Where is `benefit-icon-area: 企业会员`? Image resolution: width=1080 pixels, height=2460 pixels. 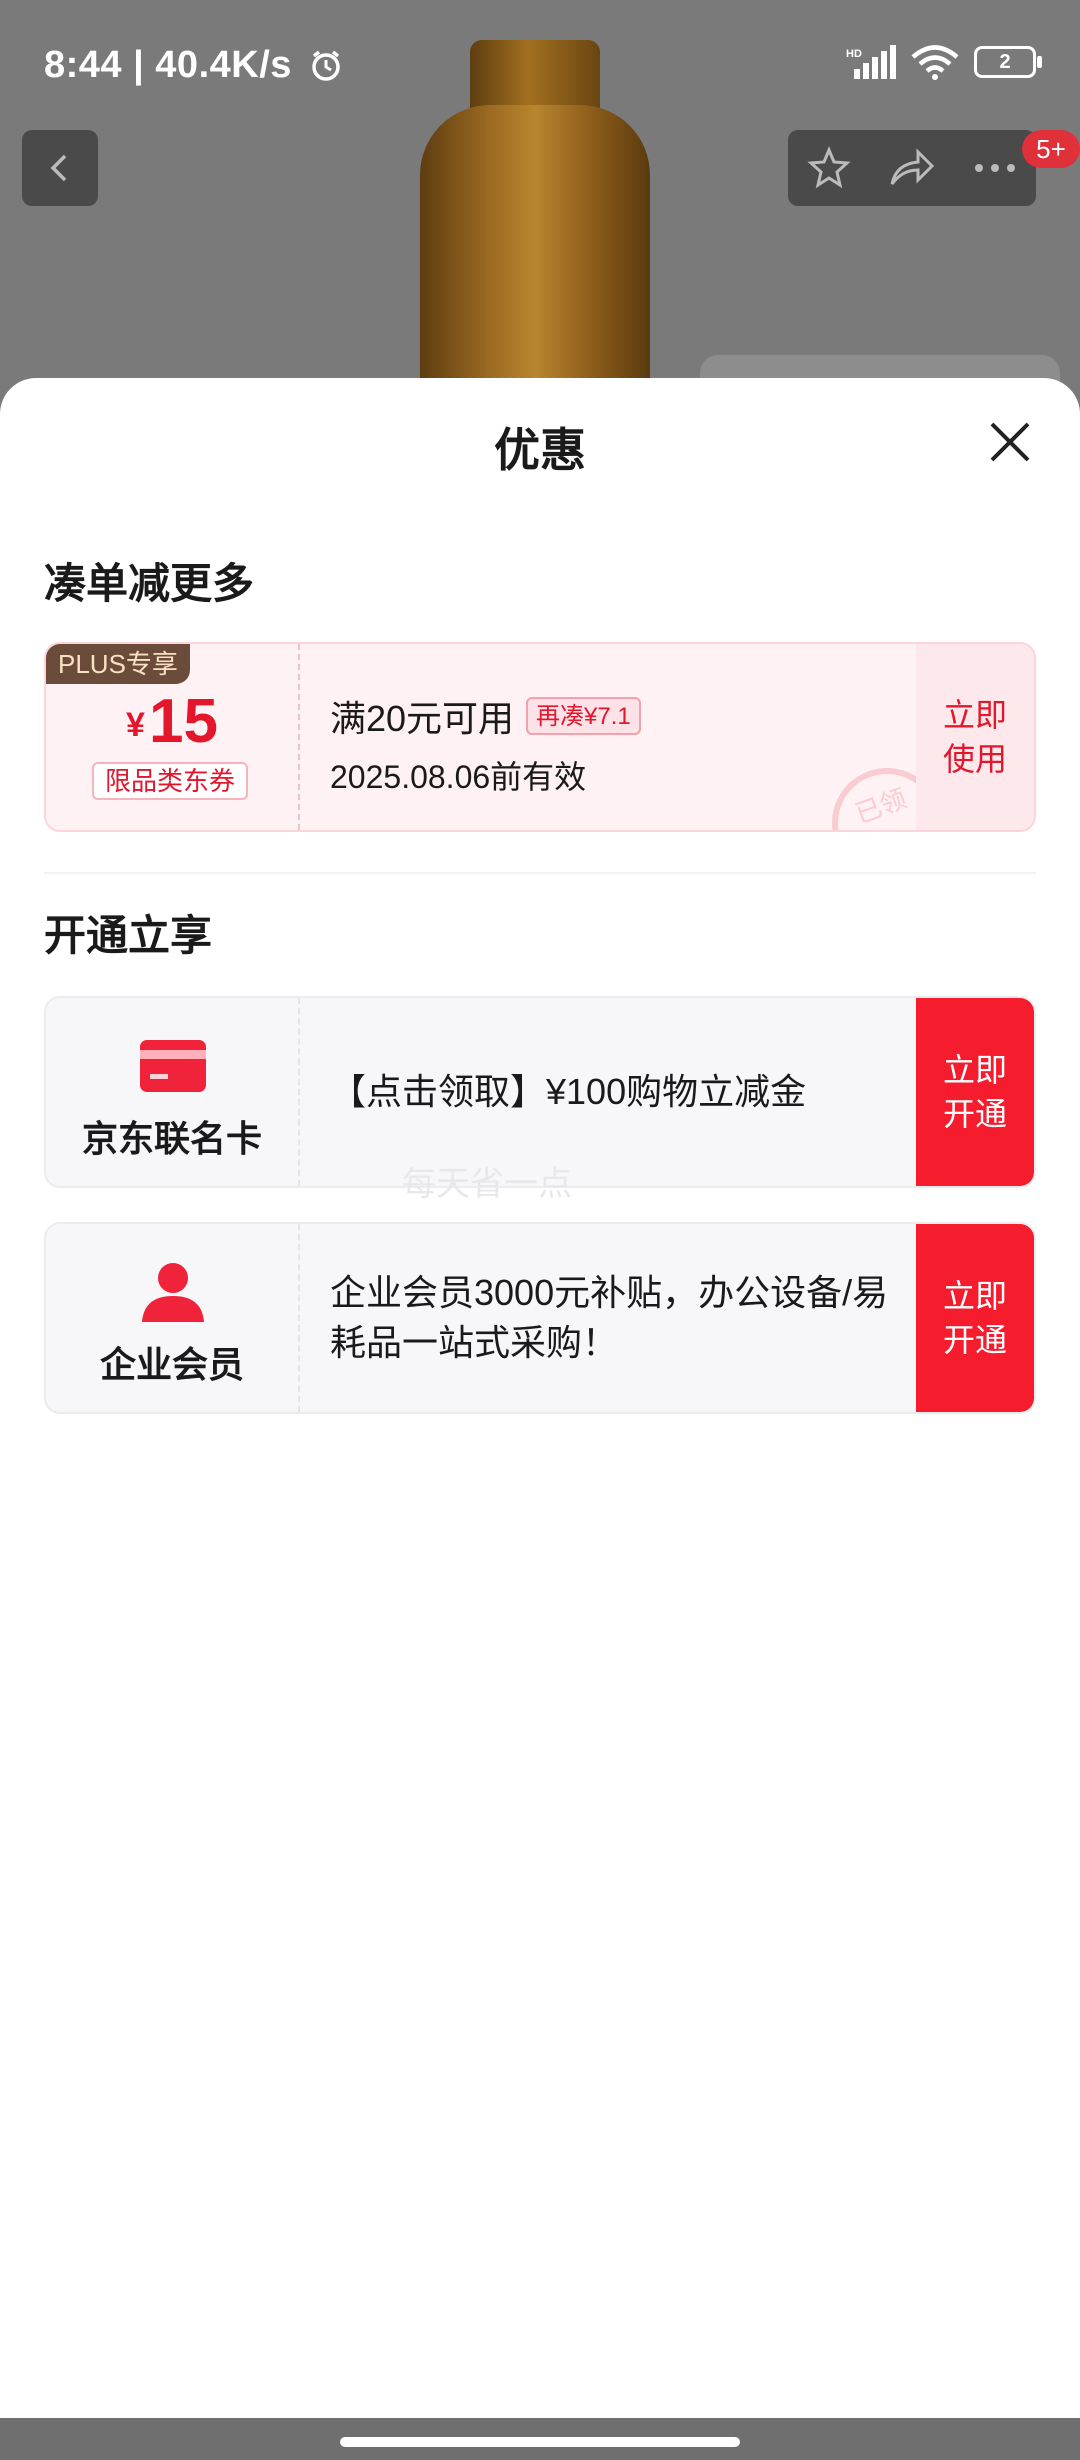 benefit-icon-area: 企业会员 is located at coordinates (173, 1318).